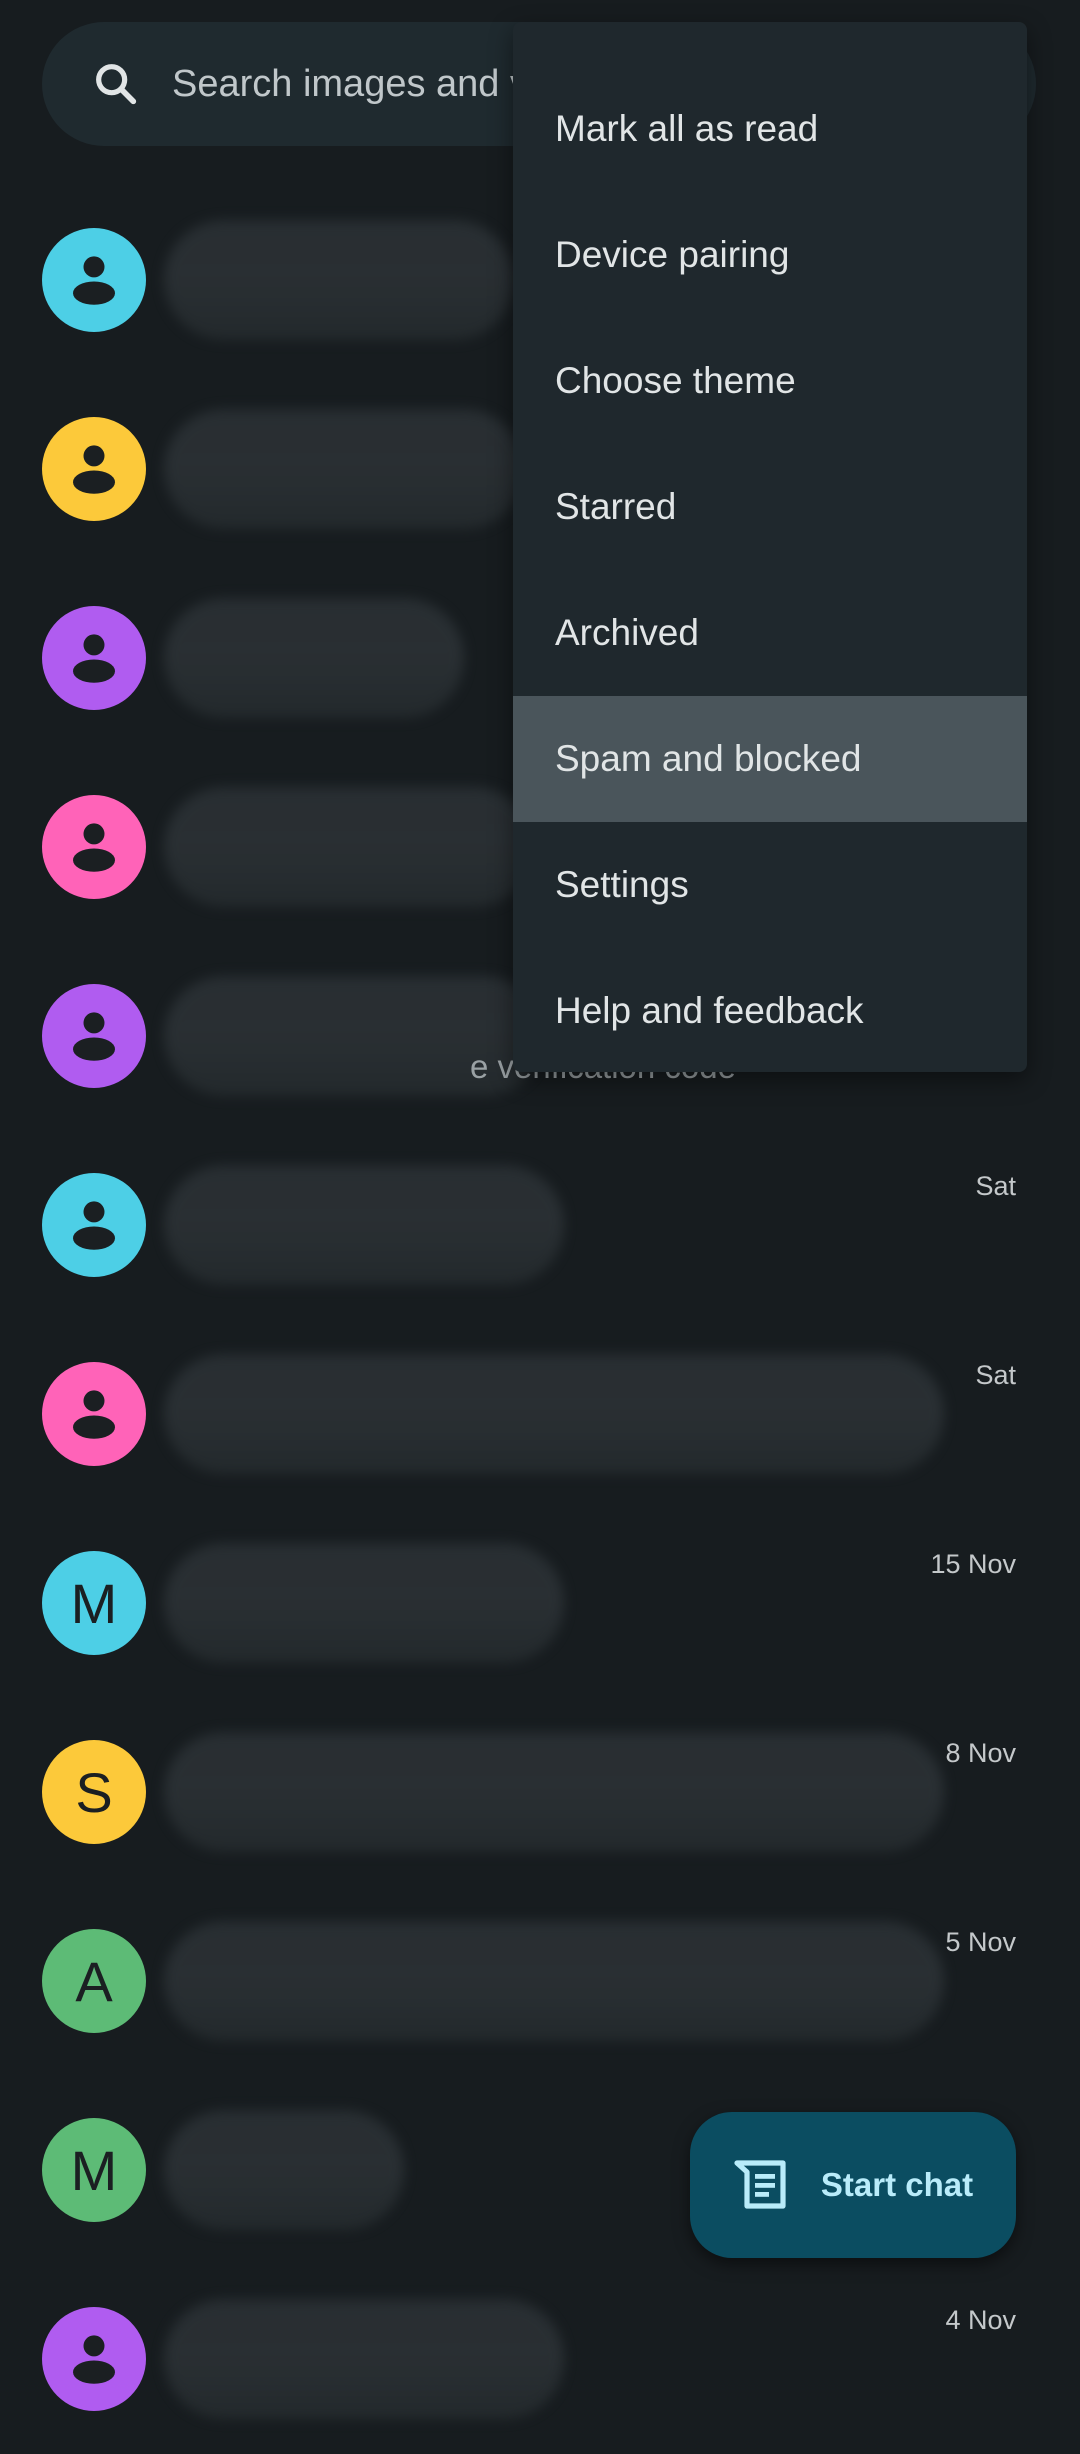 Image resolution: width=1080 pixels, height=2454 pixels. I want to click on conversation-row: 4 Nov, so click(540, 2359).